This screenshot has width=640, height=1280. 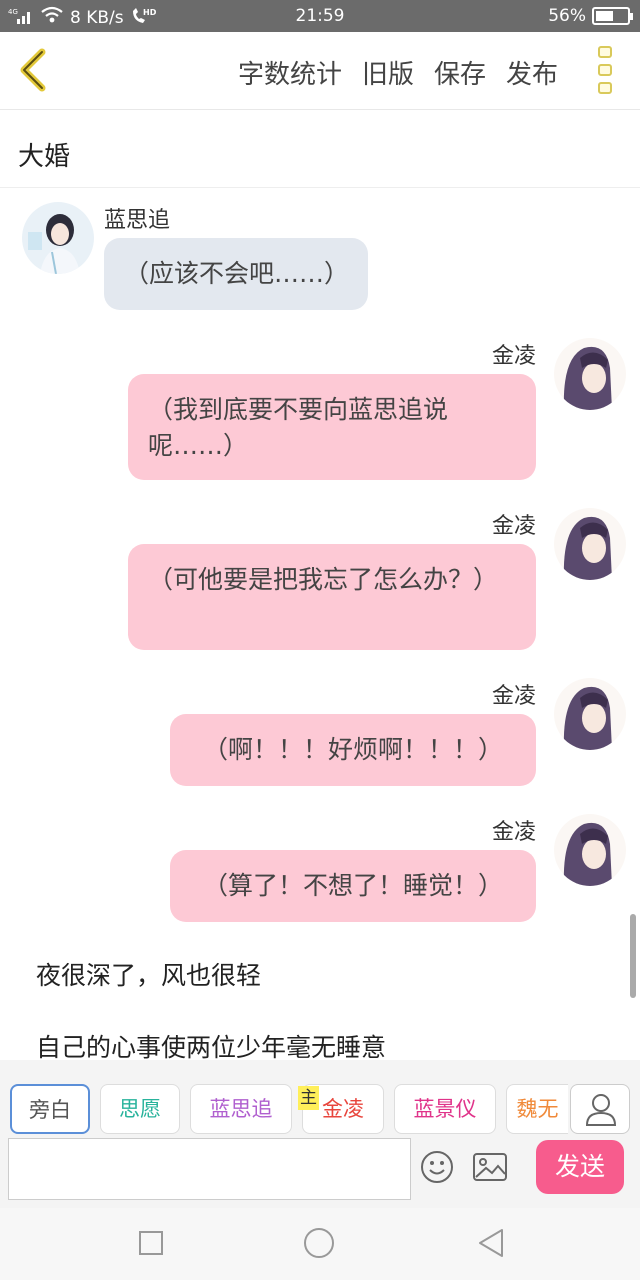 I want to click on role-lan-jingyi: 蓝景仪, so click(x=445, y=1109).